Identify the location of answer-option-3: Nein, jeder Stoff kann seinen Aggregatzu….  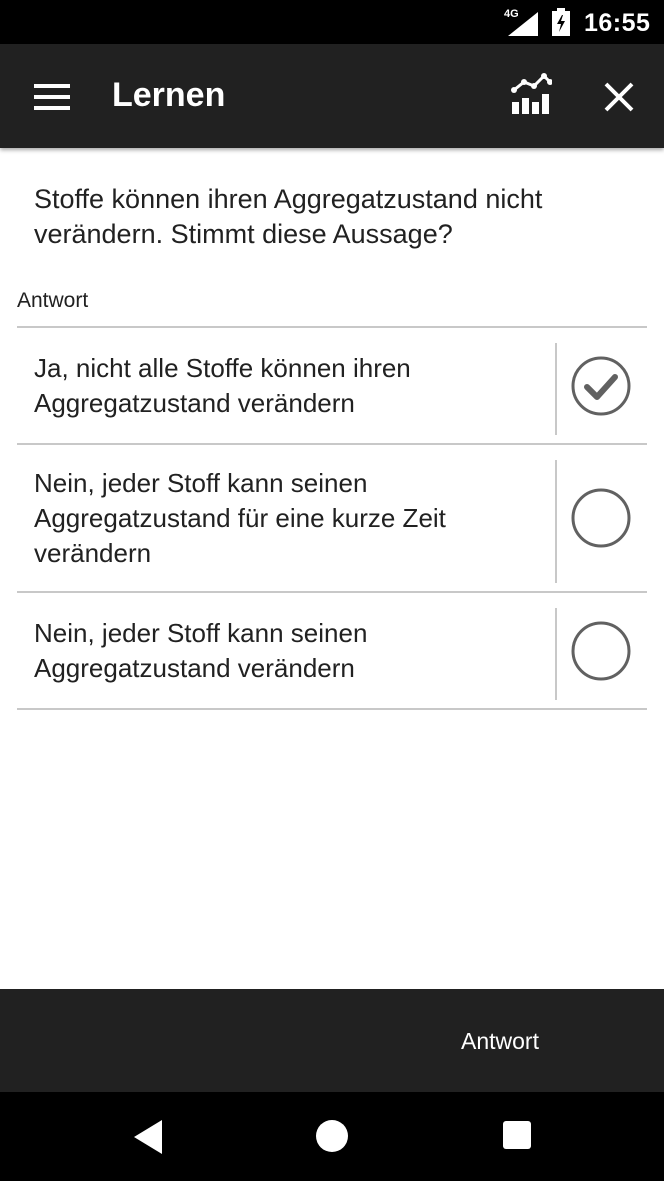
(332, 651).